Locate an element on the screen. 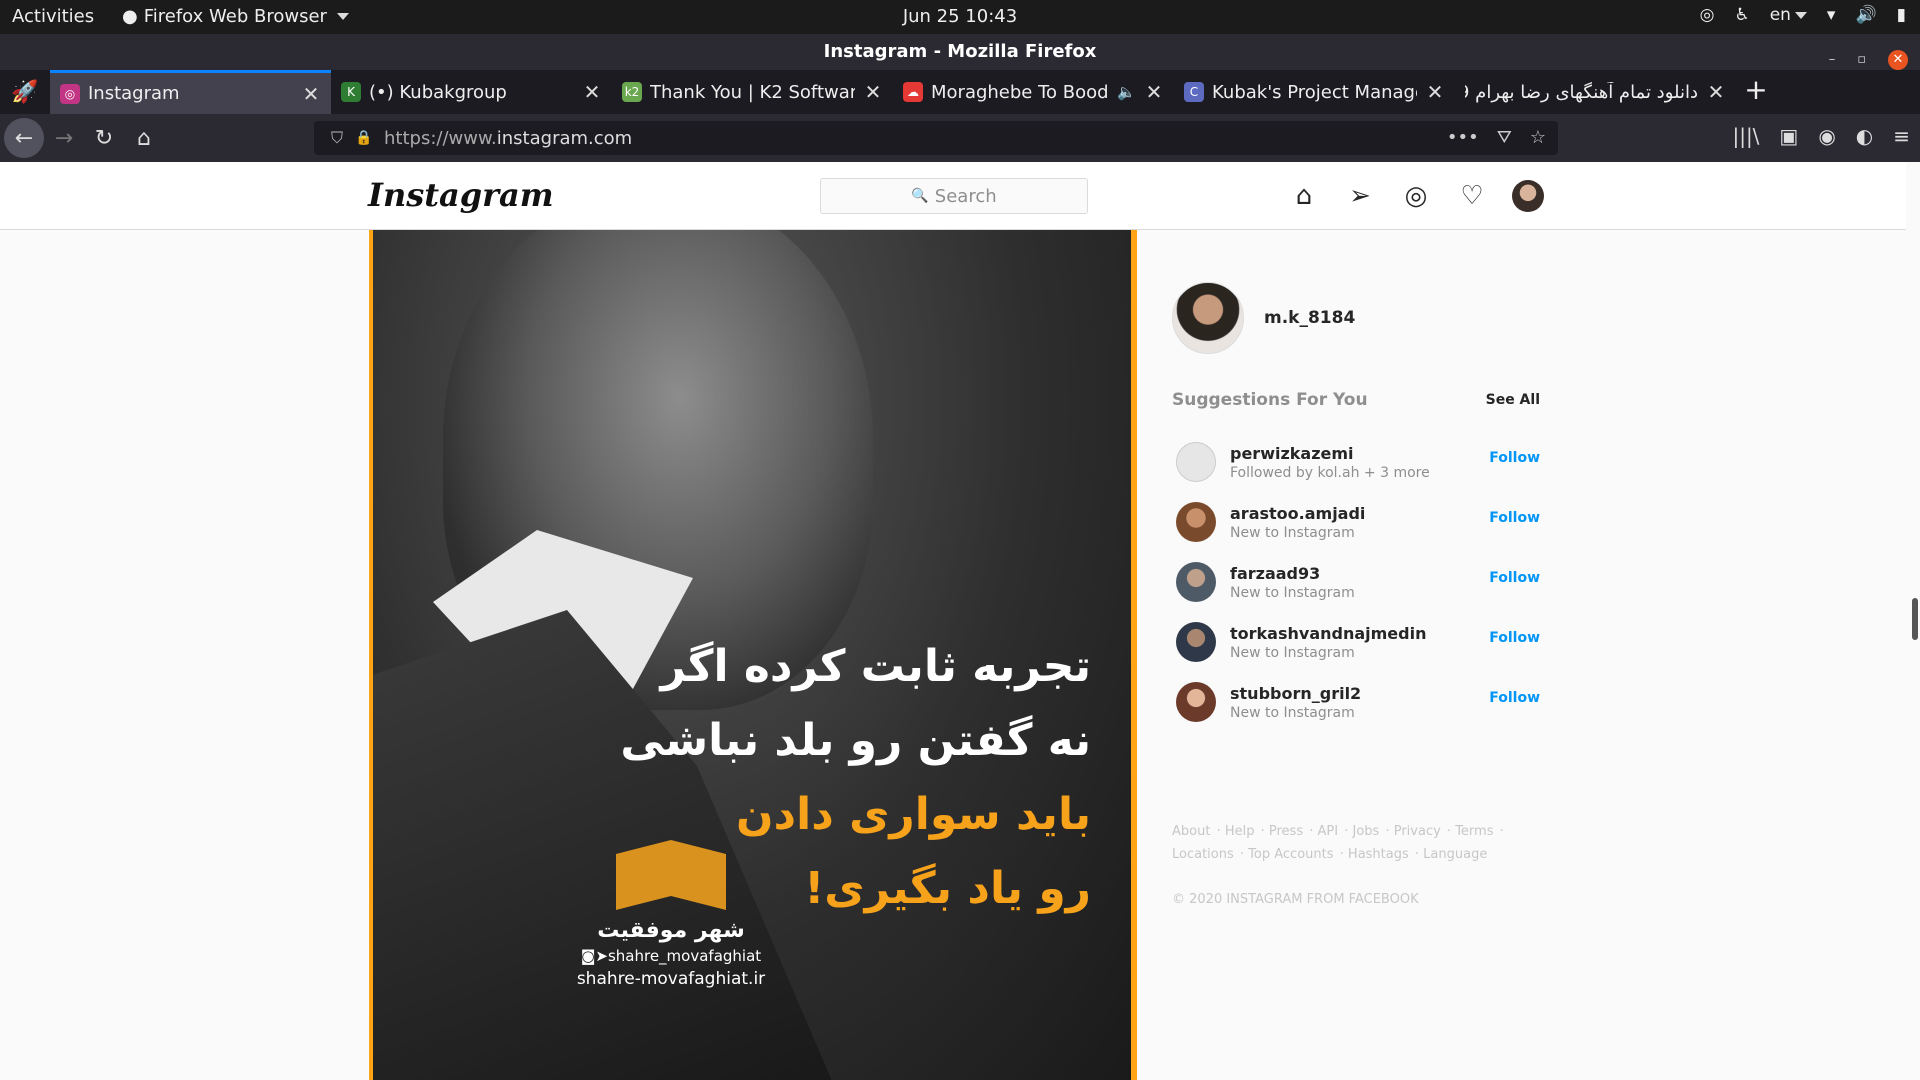  footer-link: Privacy is located at coordinates (1417, 831).